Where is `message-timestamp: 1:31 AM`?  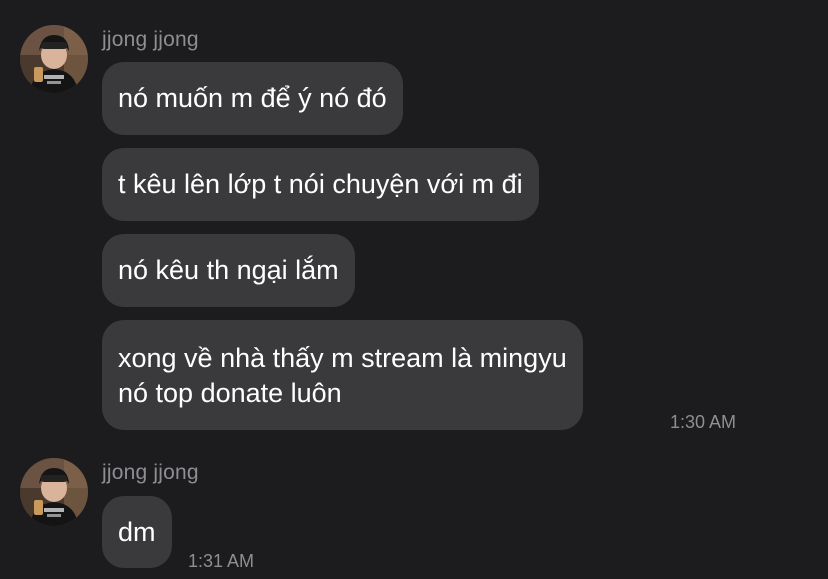 message-timestamp: 1:31 AM is located at coordinates (221, 561).